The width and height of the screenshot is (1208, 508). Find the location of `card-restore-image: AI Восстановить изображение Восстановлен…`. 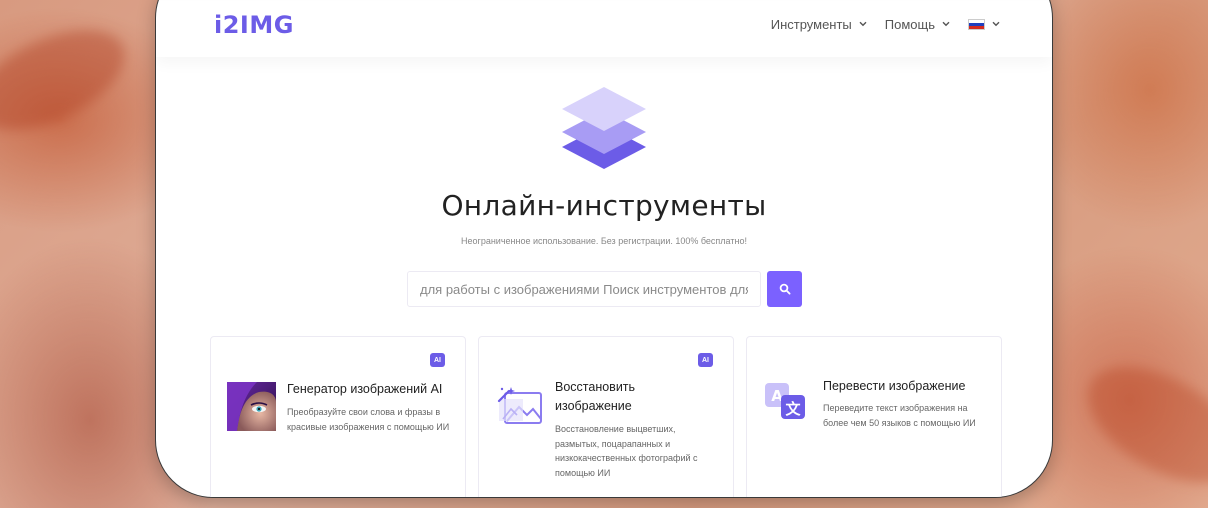

card-restore-image: AI Восстановить изображение Восстановлен… is located at coordinates (606, 416).